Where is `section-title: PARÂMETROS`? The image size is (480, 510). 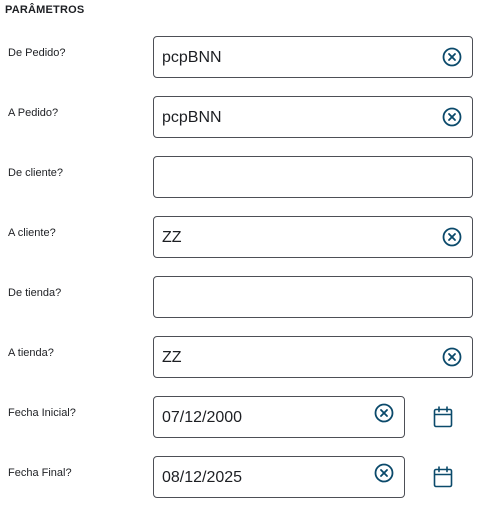 section-title: PARÂMETROS is located at coordinates (45, 10).